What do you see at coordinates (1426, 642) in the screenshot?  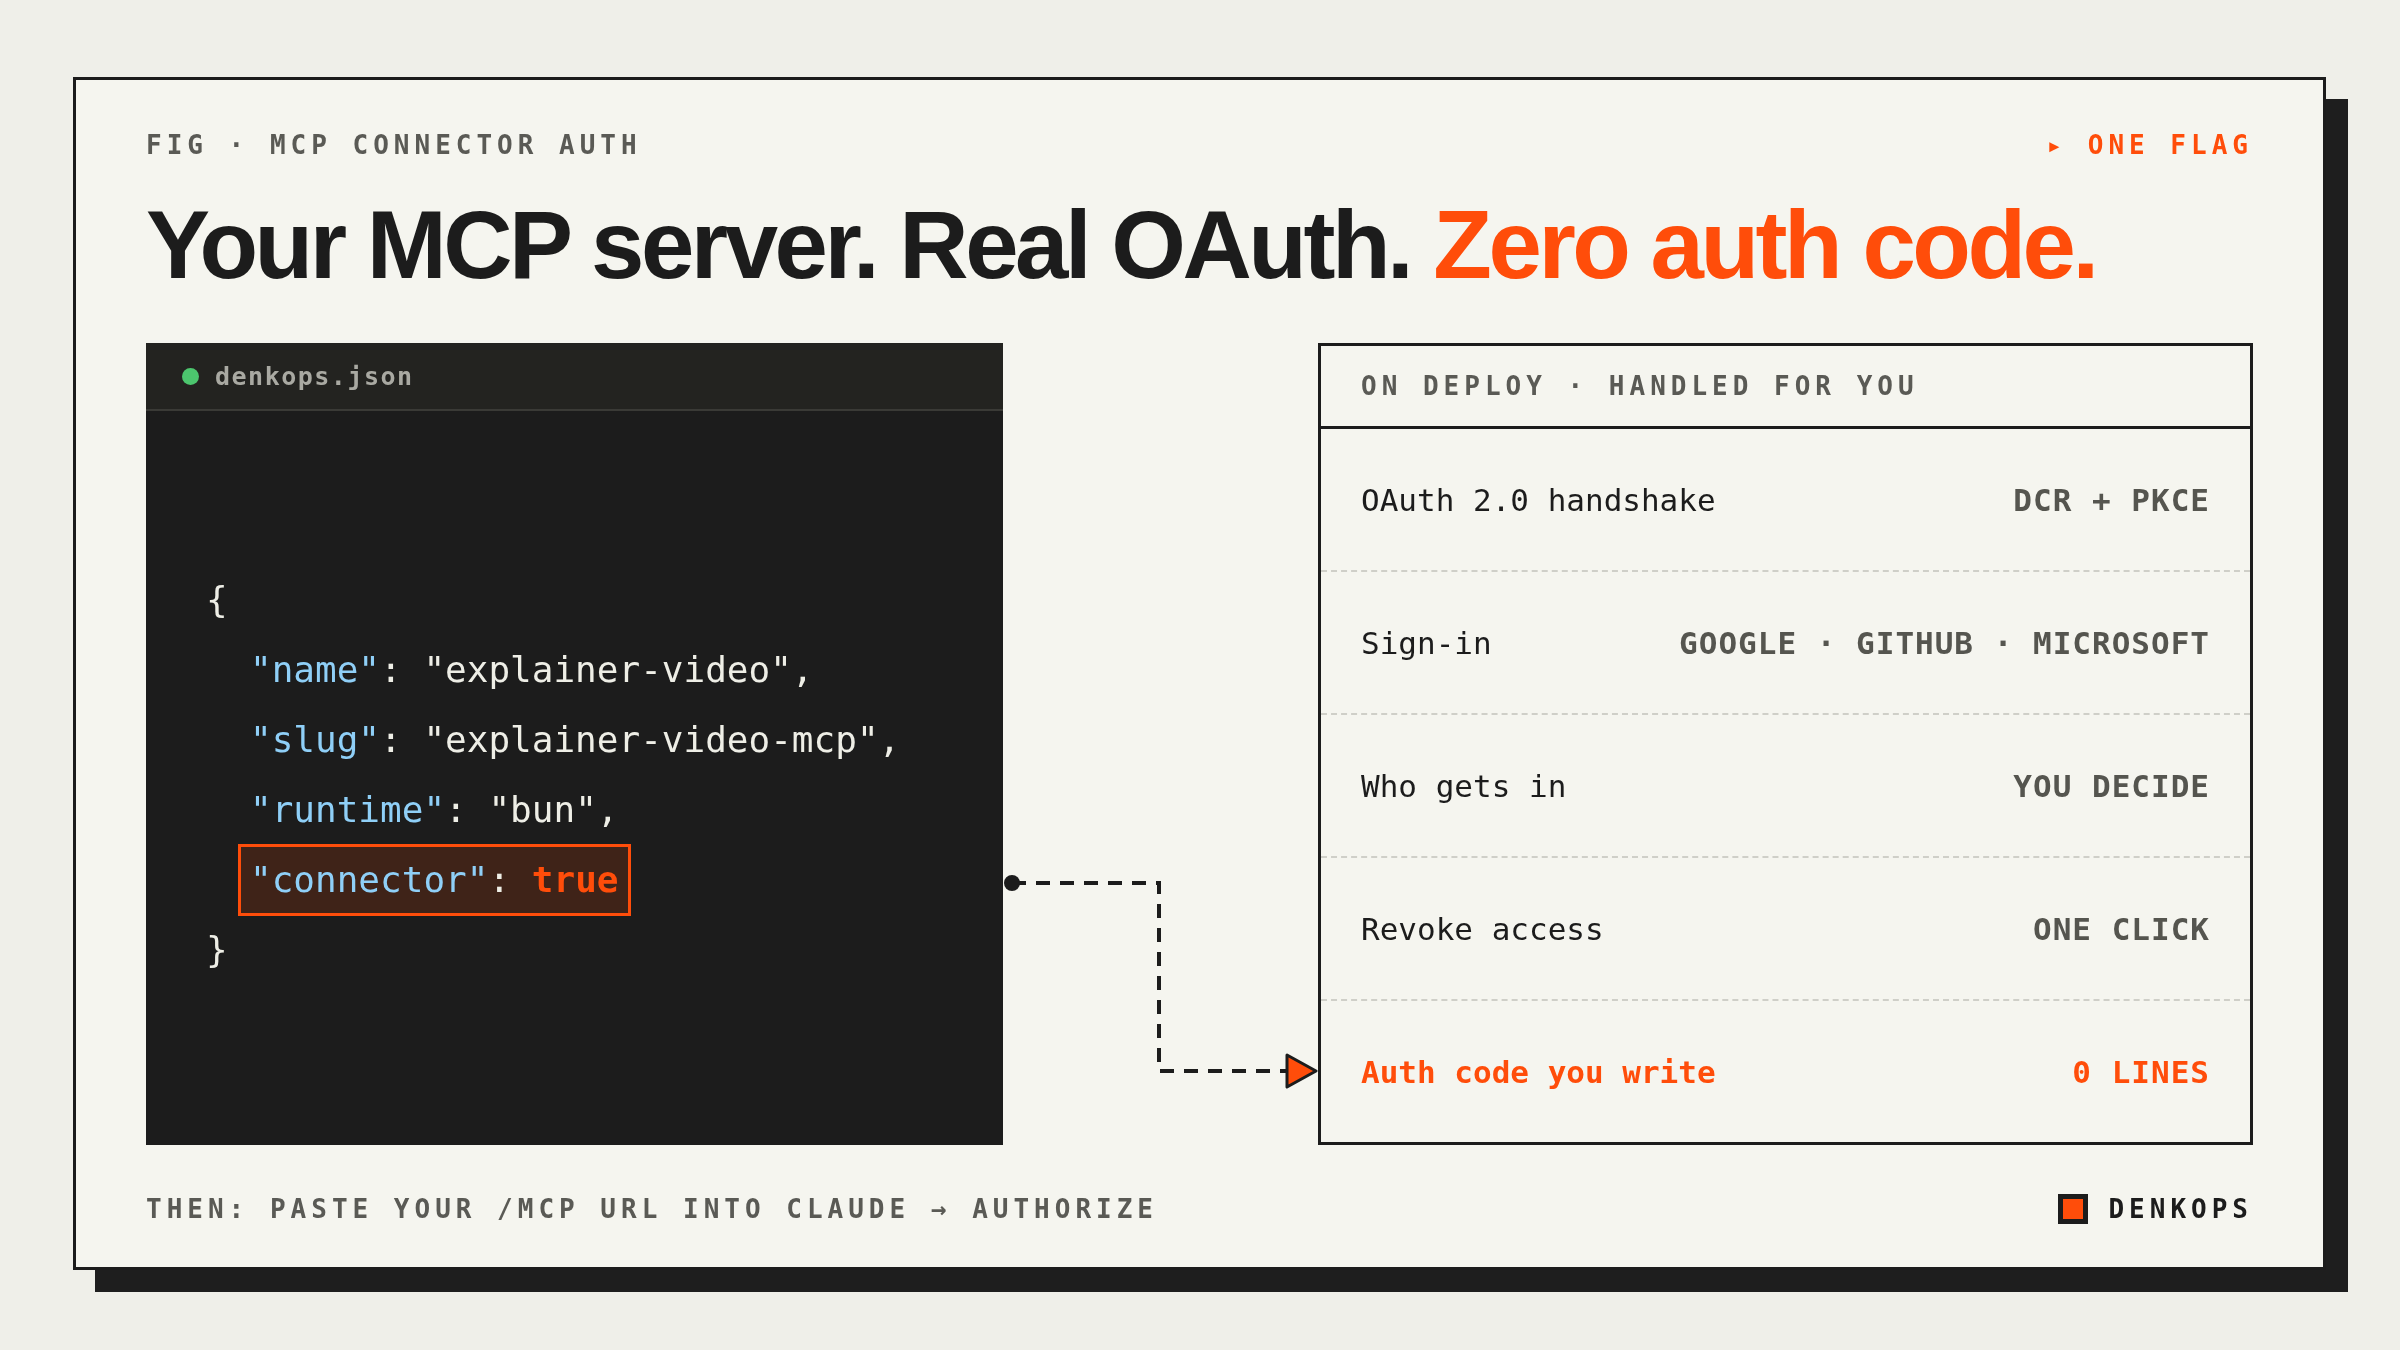 I see `row-label: Sign-in` at bounding box center [1426, 642].